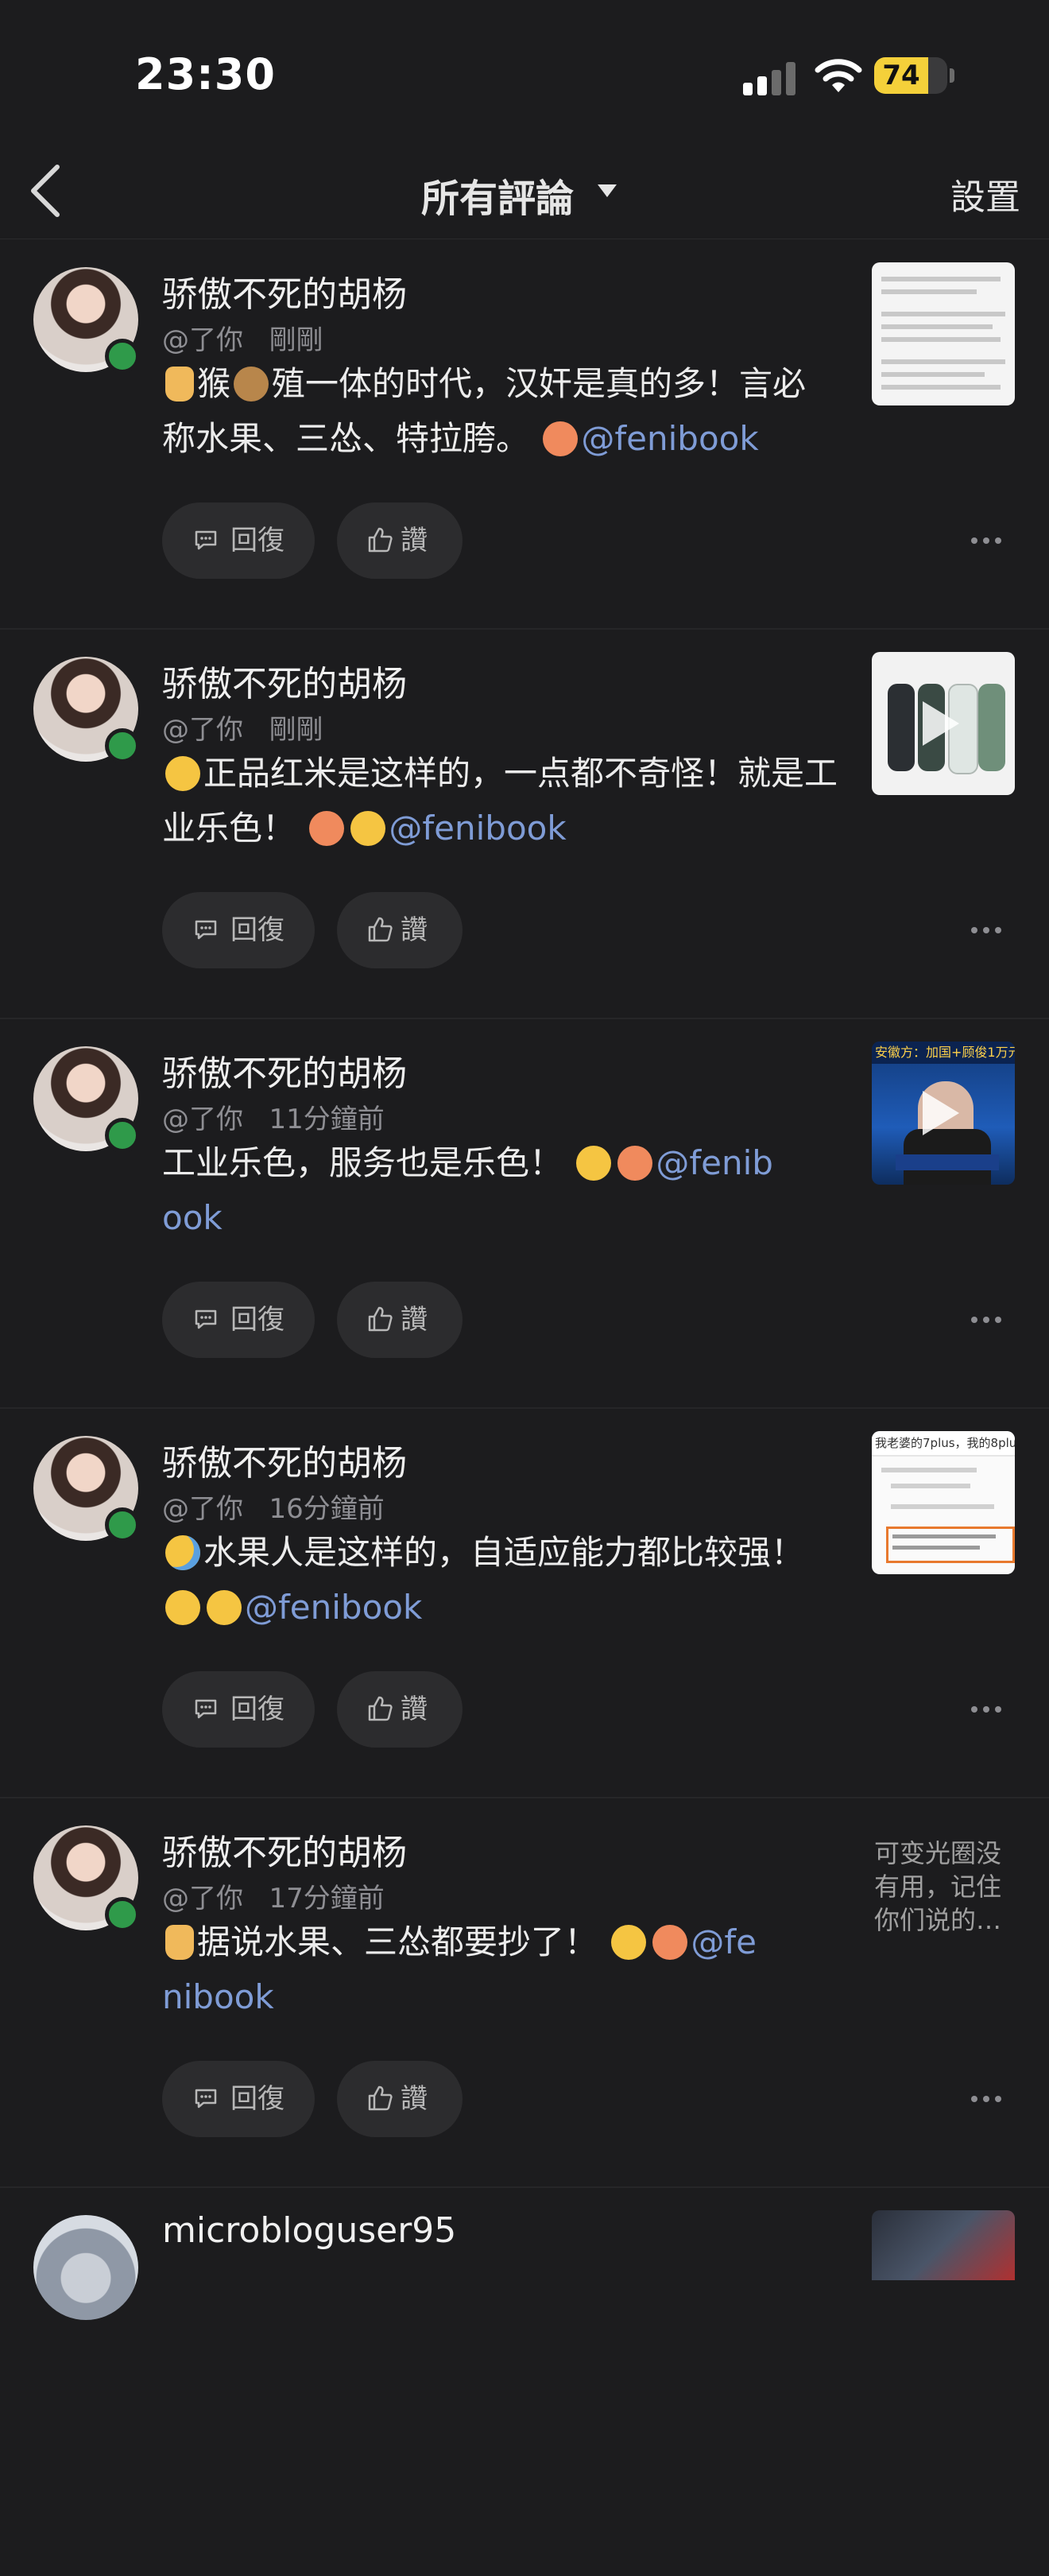 The image size is (1049, 2576). I want to click on cellular-signal-icon, so click(775, 78).